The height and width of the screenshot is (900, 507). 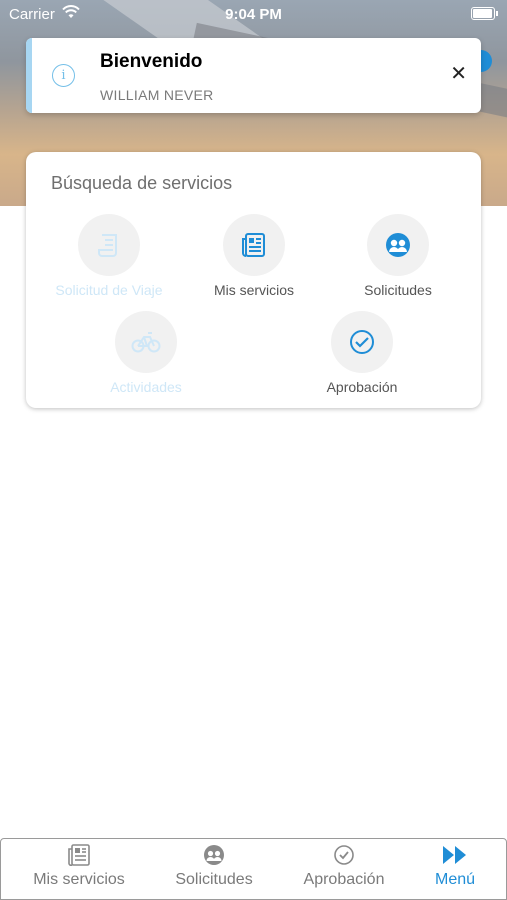 What do you see at coordinates (254, 290) in the screenshot?
I see `service-label: Mis servicios` at bounding box center [254, 290].